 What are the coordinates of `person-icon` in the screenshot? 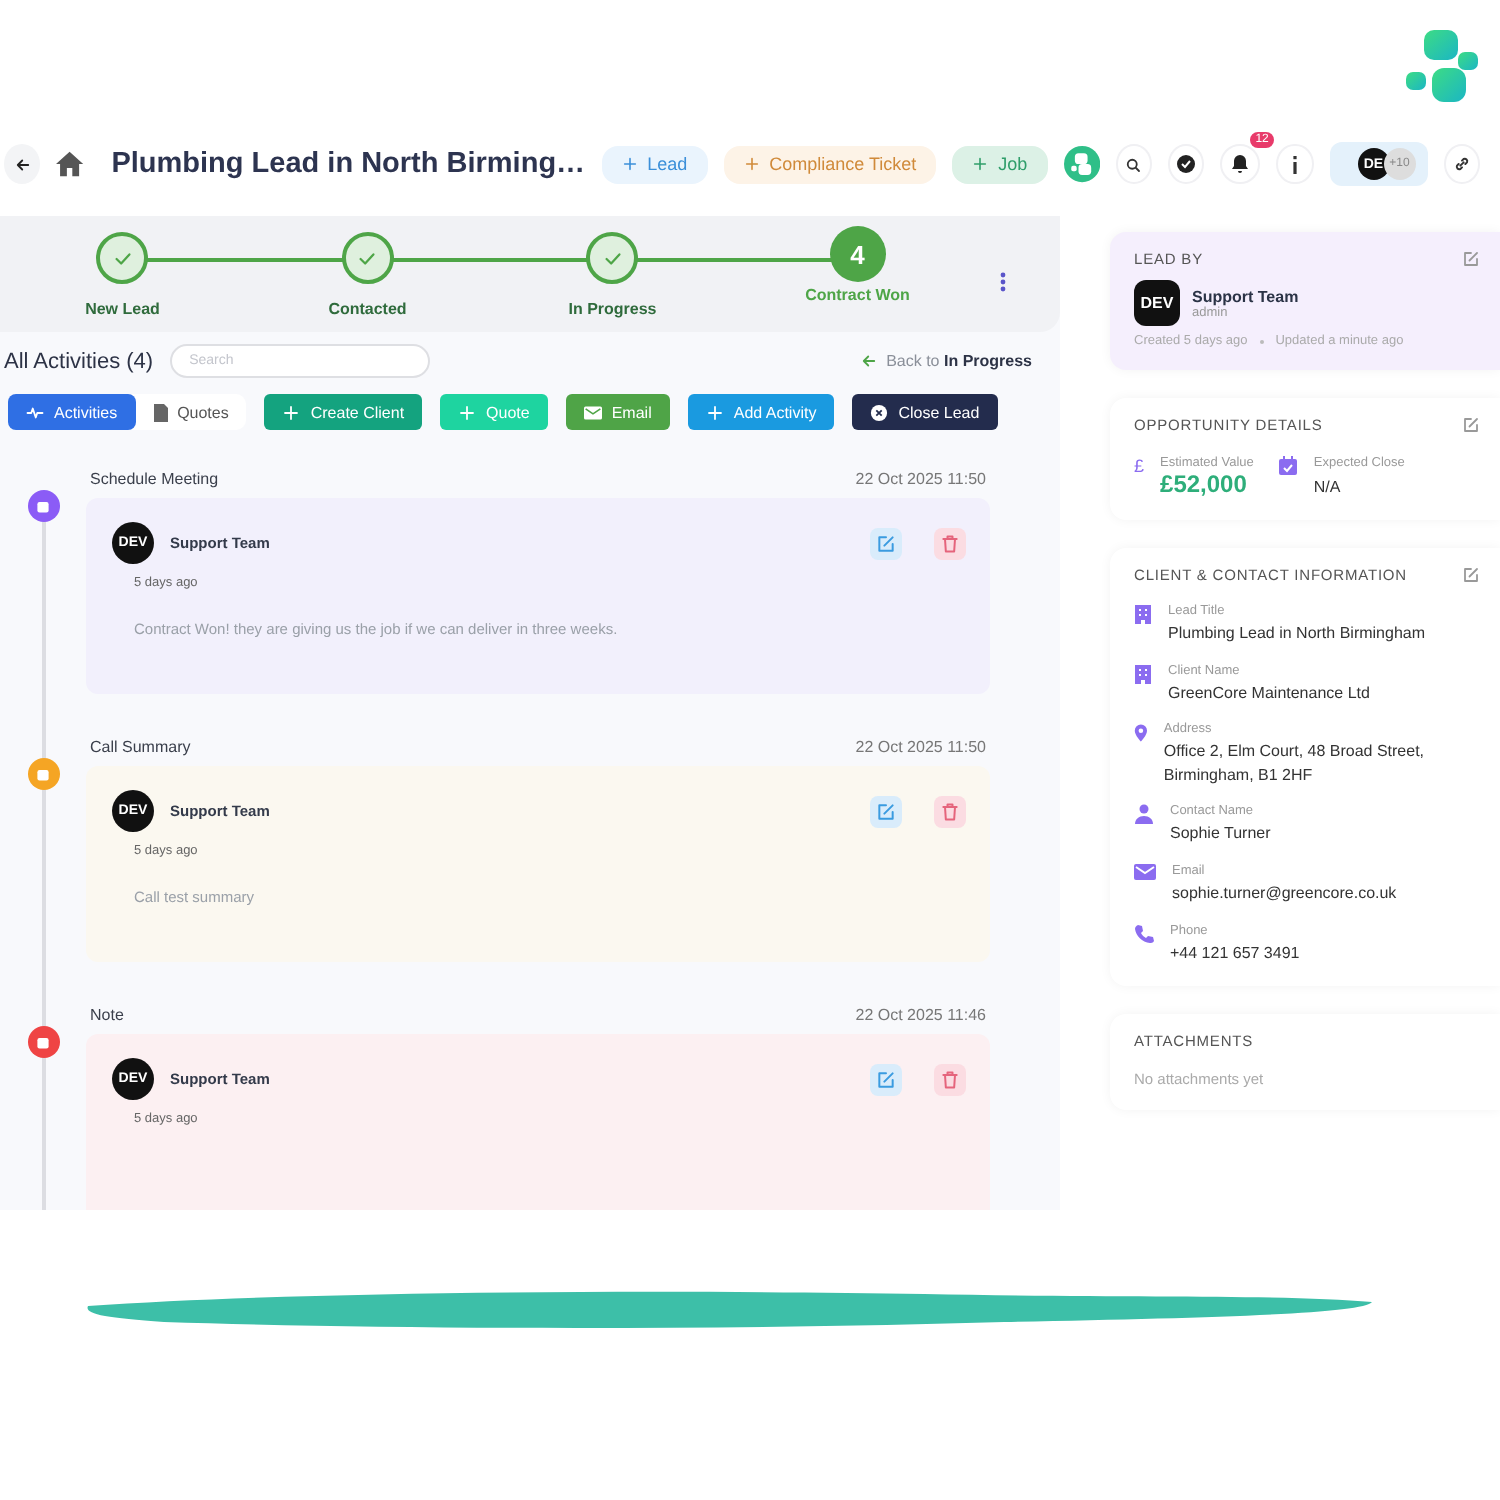 It's located at (1144, 814).